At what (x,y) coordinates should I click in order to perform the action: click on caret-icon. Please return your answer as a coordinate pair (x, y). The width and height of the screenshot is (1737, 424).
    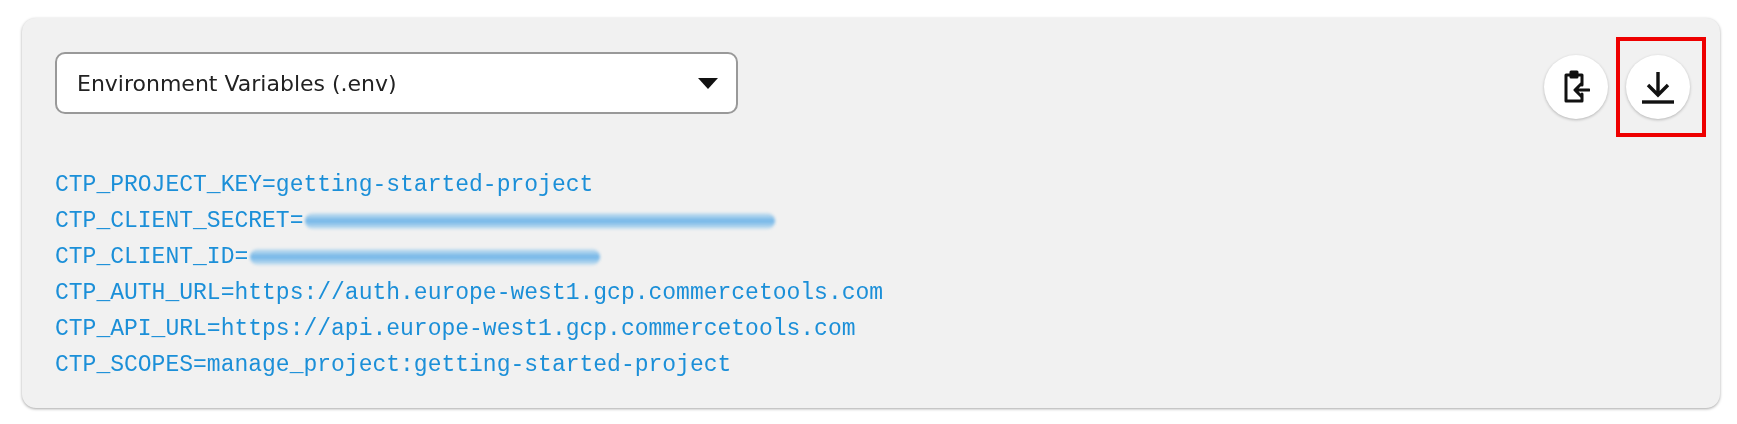
    Looking at the image, I should click on (708, 83).